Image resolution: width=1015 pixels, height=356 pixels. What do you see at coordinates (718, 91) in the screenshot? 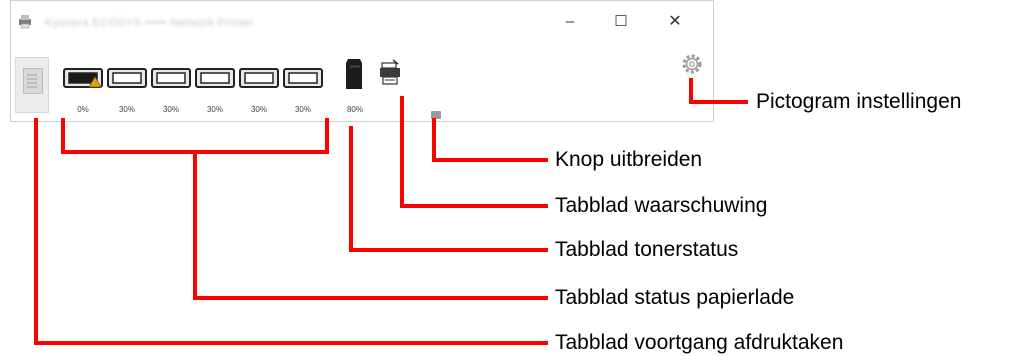
I see `callout-settings` at bounding box center [718, 91].